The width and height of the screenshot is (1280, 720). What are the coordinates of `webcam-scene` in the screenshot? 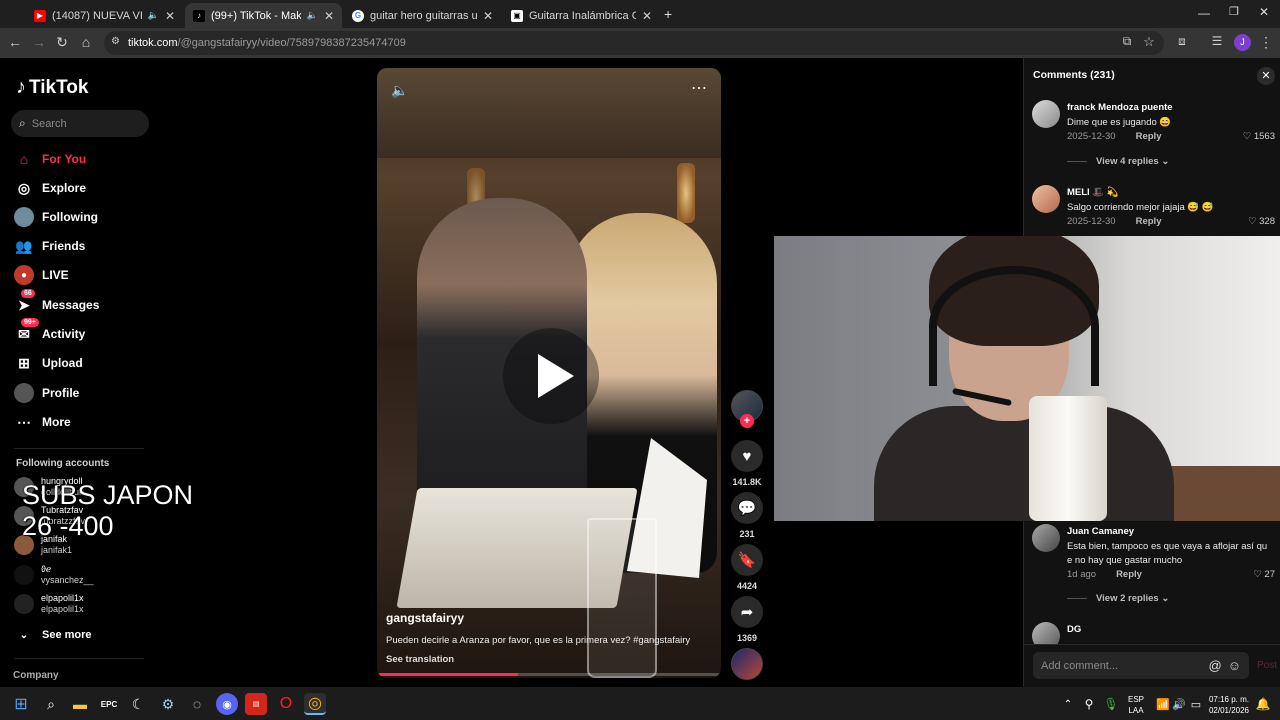 It's located at (1024, 463).